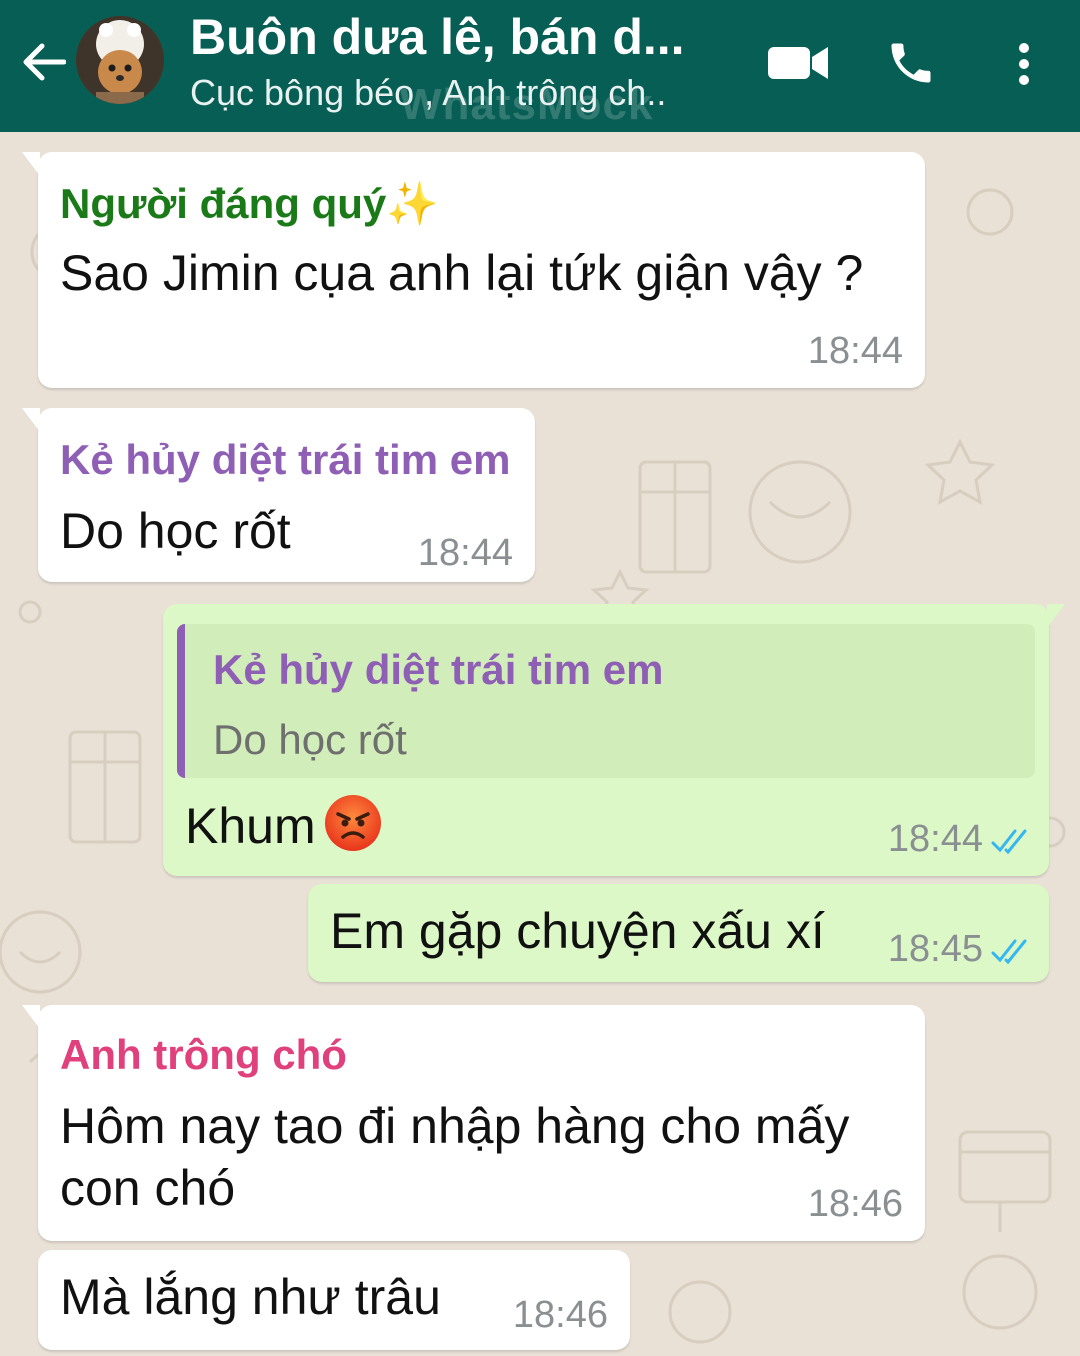 The width and height of the screenshot is (1080, 1356). What do you see at coordinates (577, 931) in the screenshot?
I see `message-text: Em gặp chuyện xấu xí` at bounding box center [577, 931].